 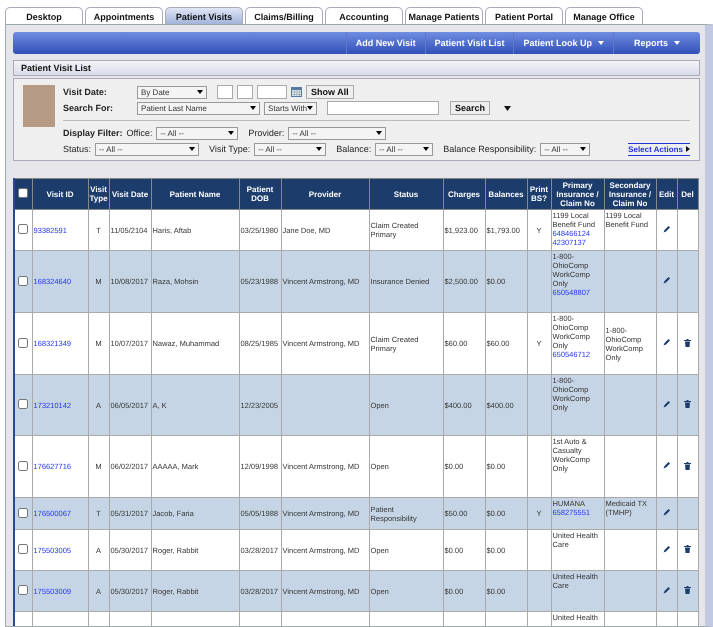 I want to click on column-header: Del, so click(x=687, y=194).